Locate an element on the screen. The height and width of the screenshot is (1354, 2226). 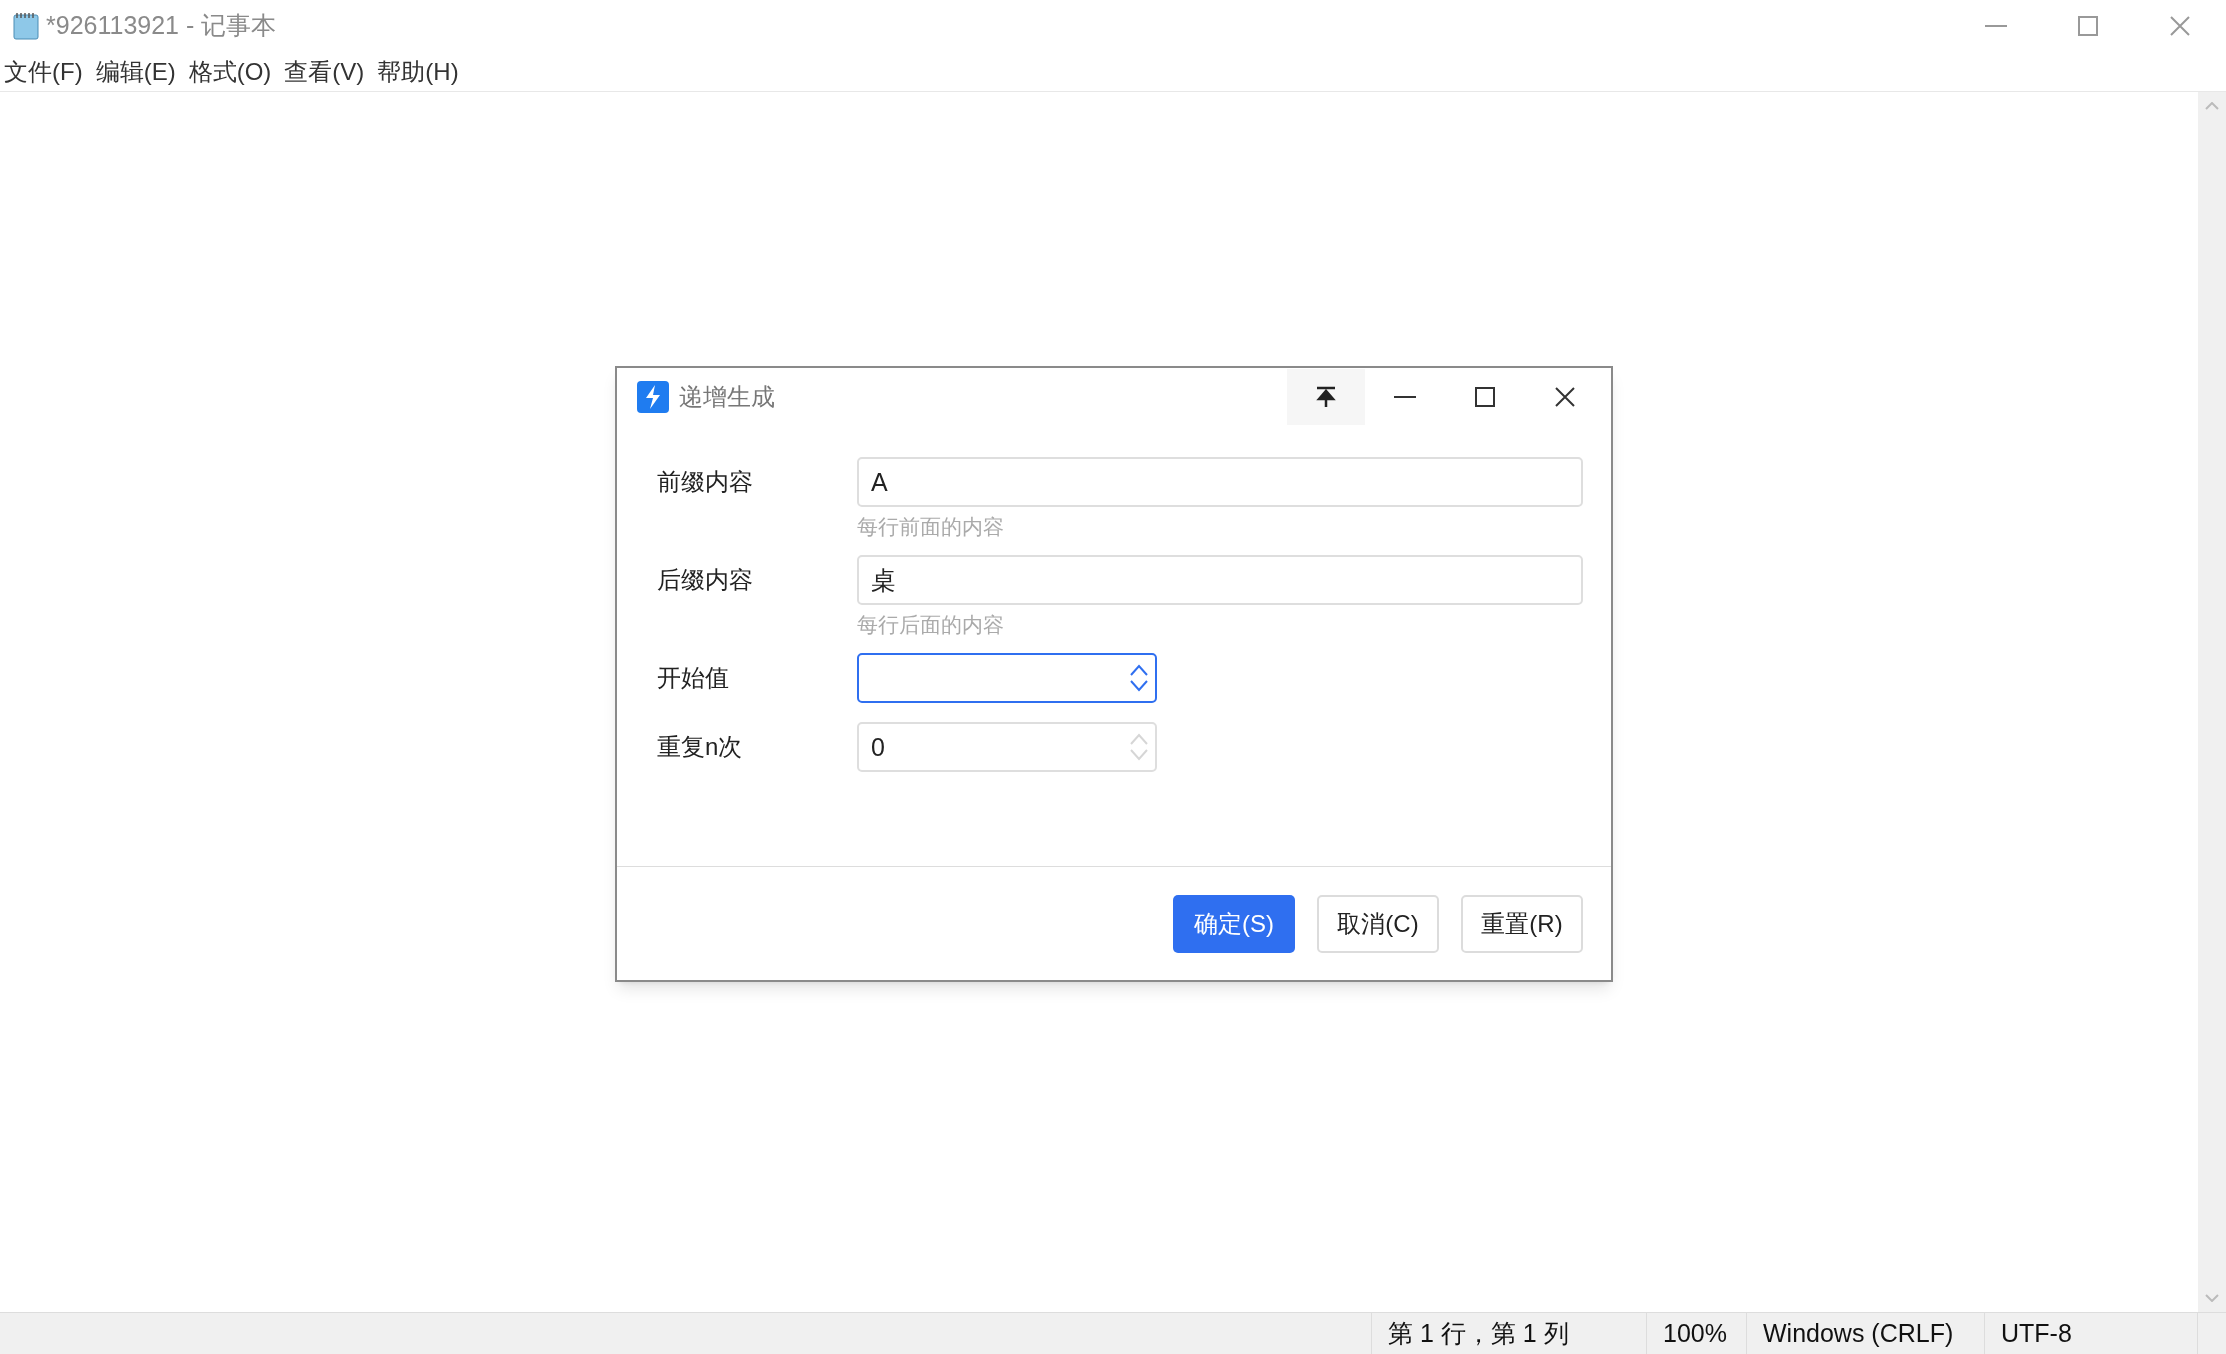
input-field: A is located at coordinates (1220, 482).